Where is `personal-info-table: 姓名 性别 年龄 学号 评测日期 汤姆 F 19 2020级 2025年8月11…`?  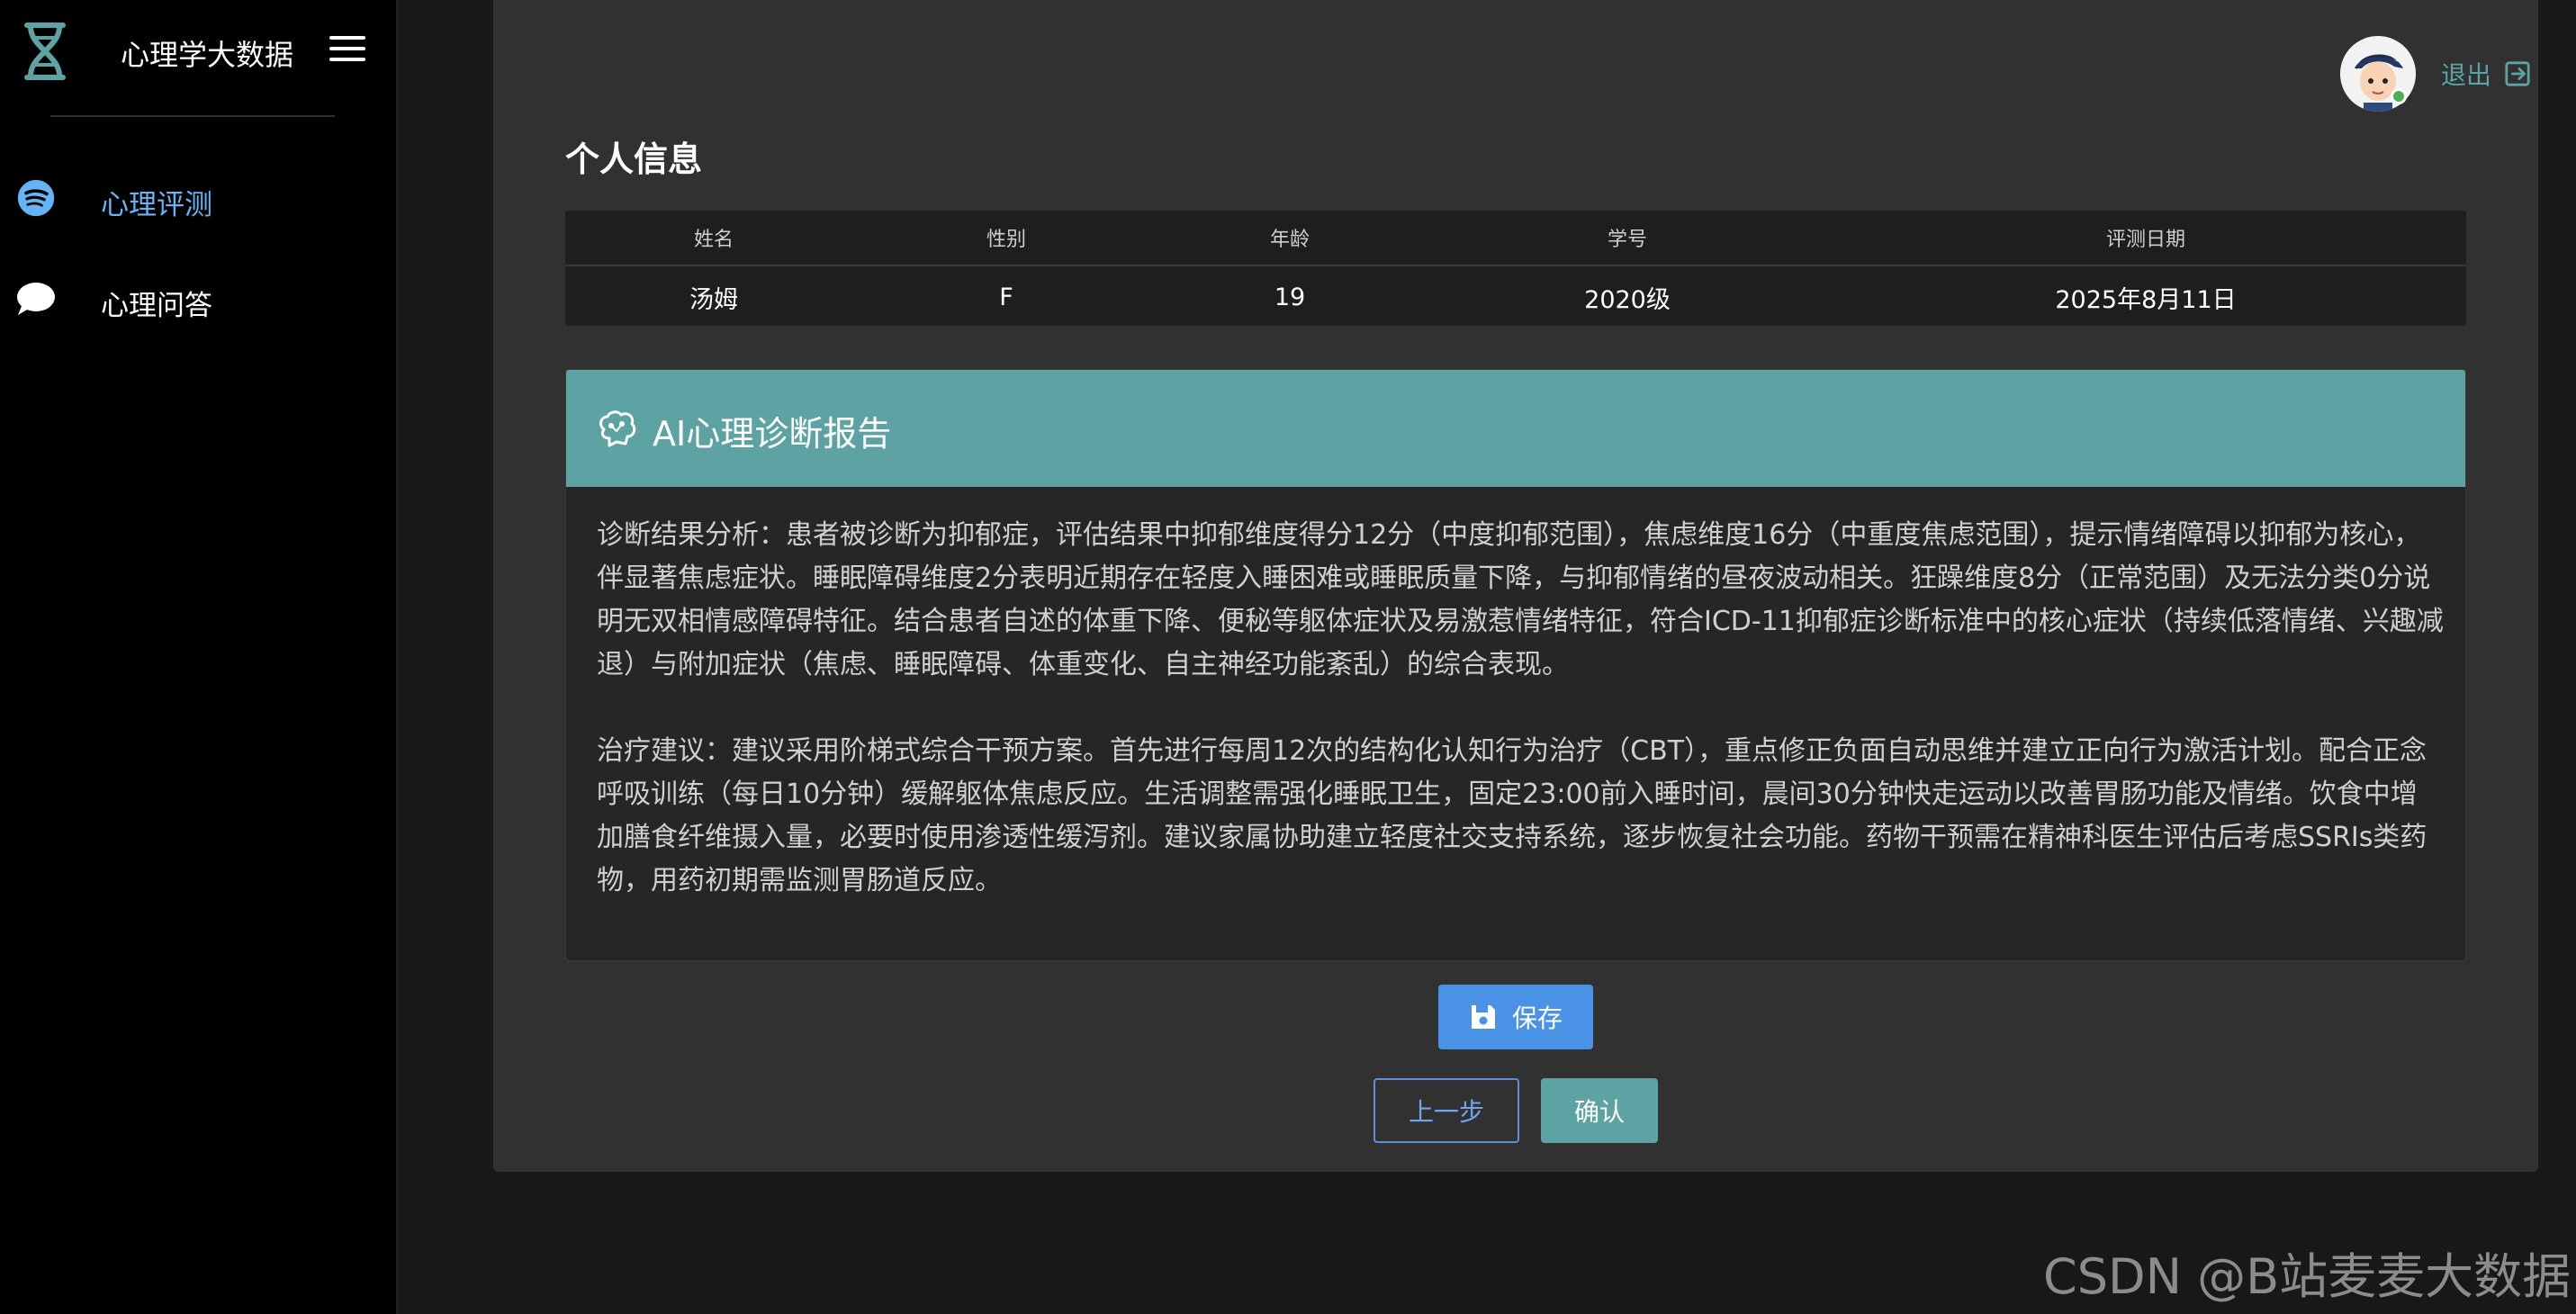
personal-info-table: 姓名 性别 年龄 学号 评测日期 汤姆 F 19 2020级 2025年8月11… is located at coordinates (1515, 269).